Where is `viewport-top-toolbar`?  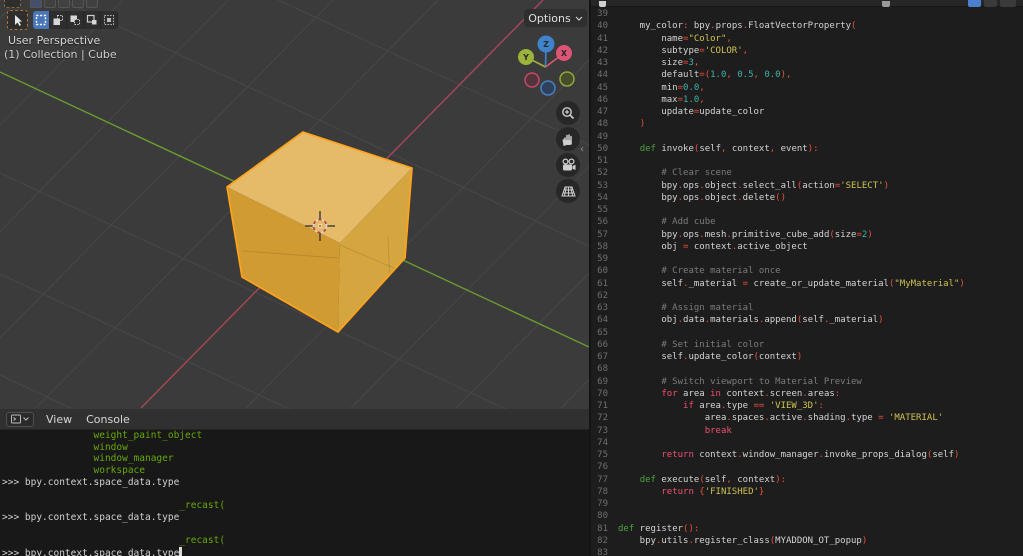
viewport-top-toolbar is located at coordinates (294, 4).